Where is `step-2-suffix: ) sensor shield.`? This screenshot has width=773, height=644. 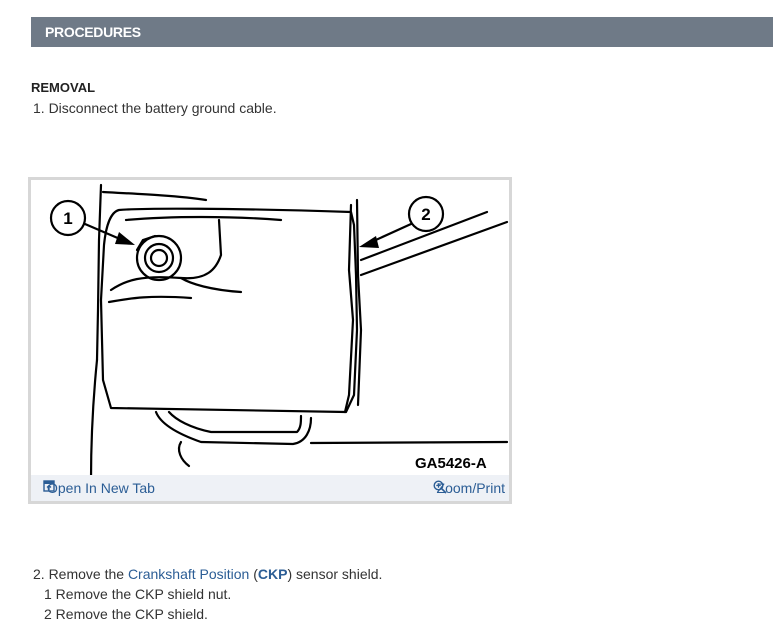 step-2-suffix: ) sensor shield. is located at coordinates (335, 574).